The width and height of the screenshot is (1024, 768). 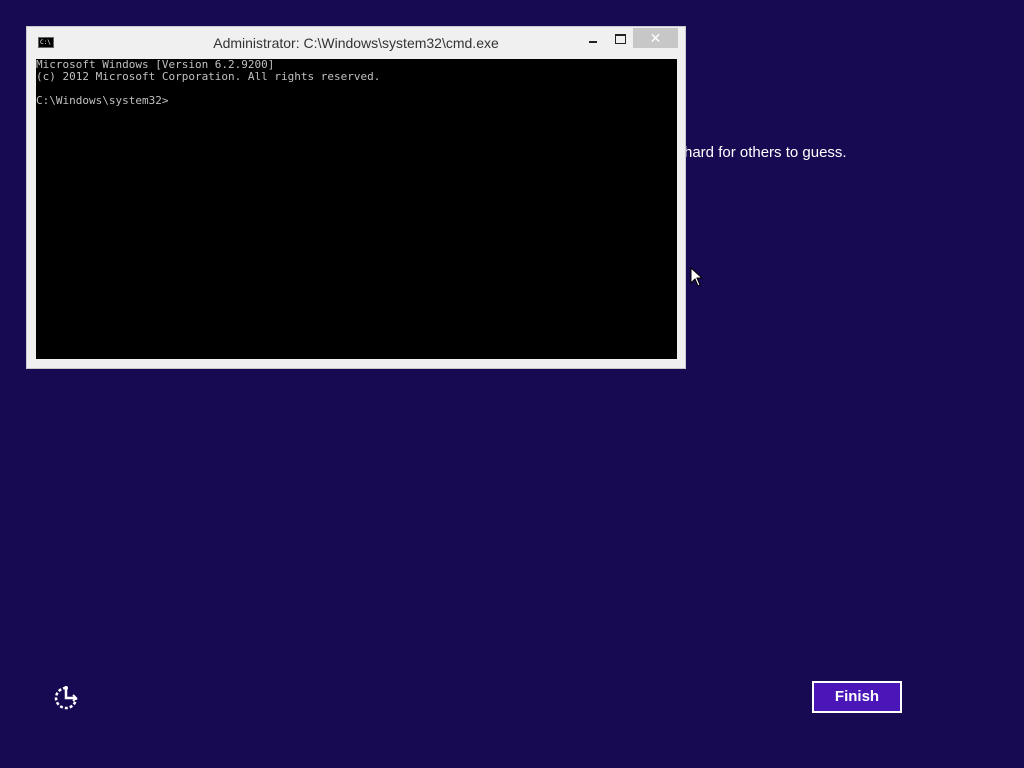 I want to click on maximize-icon, so click(x=620, y=39).